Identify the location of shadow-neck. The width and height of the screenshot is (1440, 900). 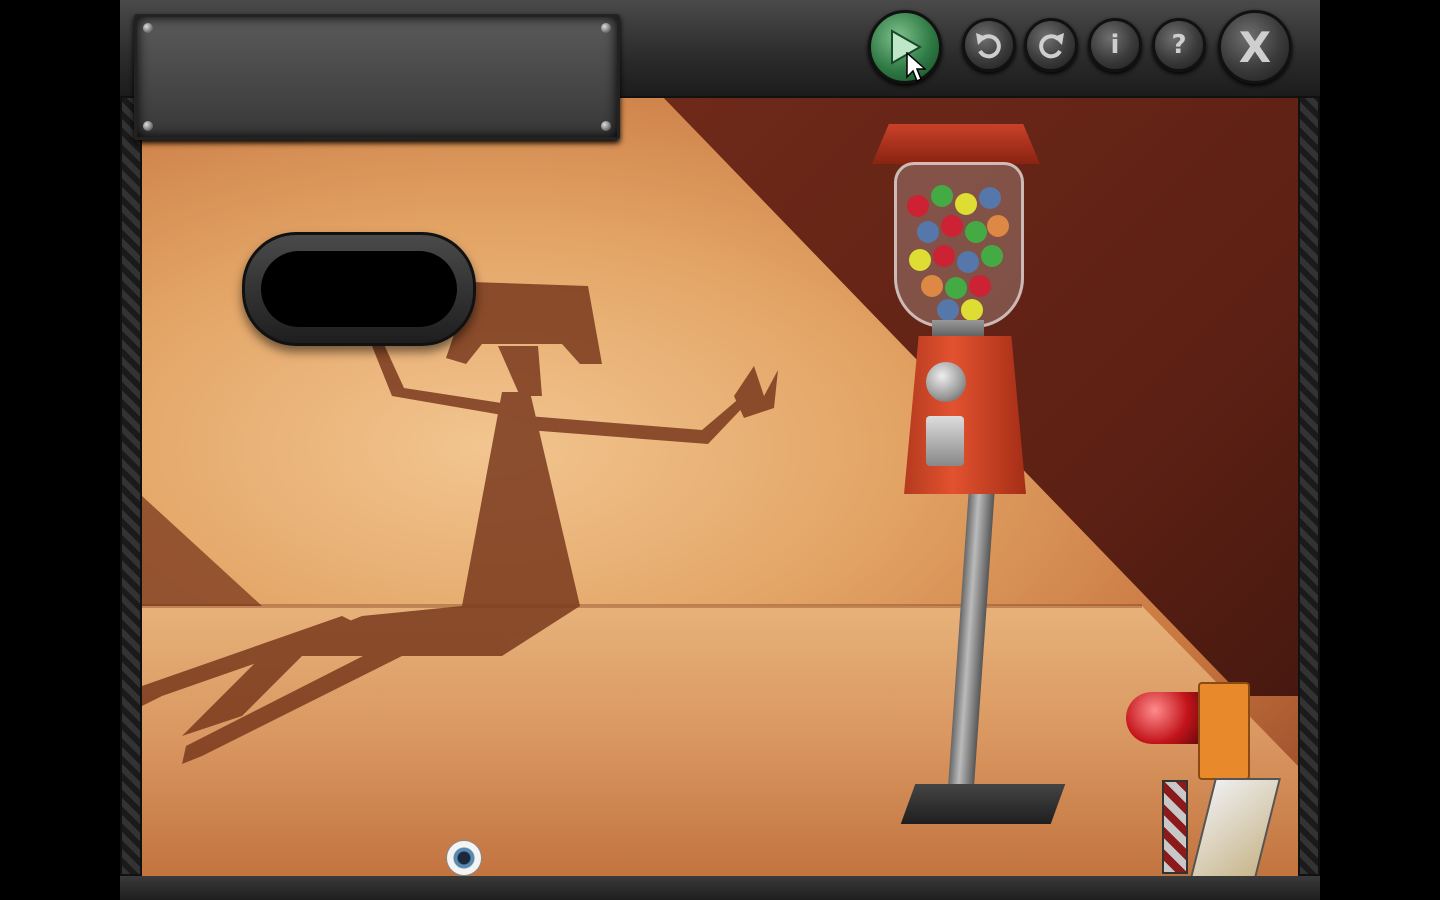
(520, 371).